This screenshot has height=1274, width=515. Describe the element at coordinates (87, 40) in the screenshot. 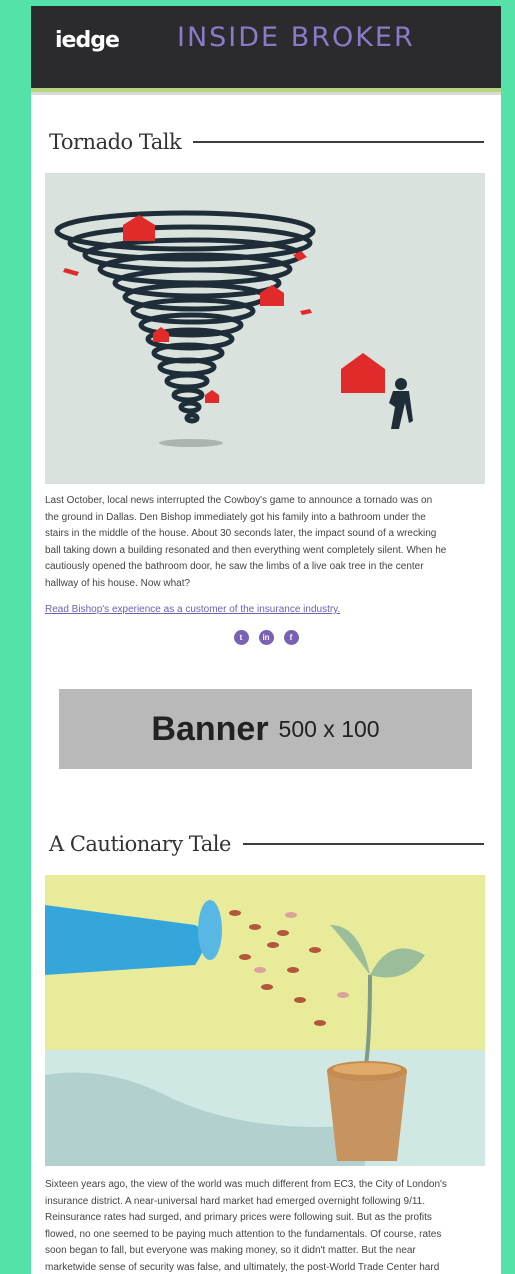

I see `edge-logo: iedge` at that location.